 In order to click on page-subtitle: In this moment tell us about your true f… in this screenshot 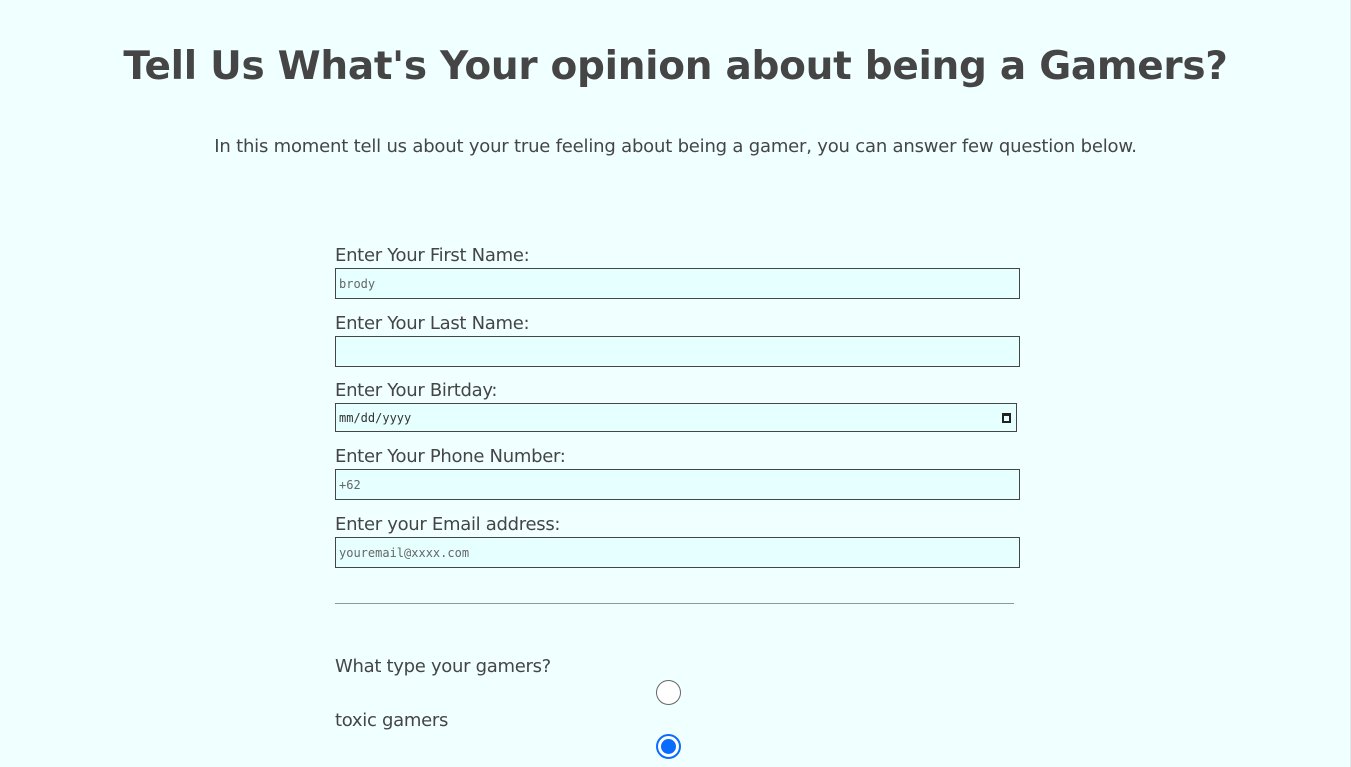, I will do `click(675, 146)`.